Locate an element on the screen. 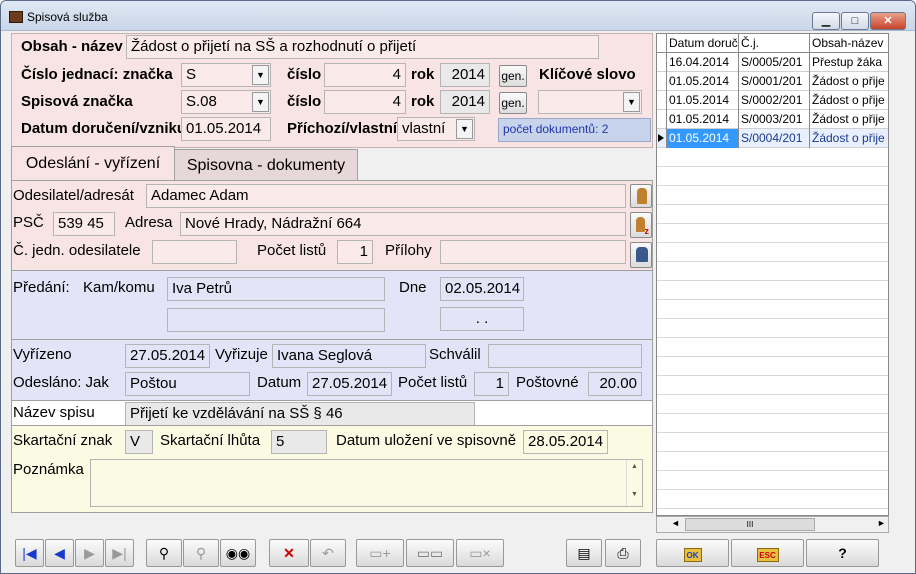 The width and height of the screenshot is (916, 574). ok-folder-icon: OK is located at coordinates (692, 555).